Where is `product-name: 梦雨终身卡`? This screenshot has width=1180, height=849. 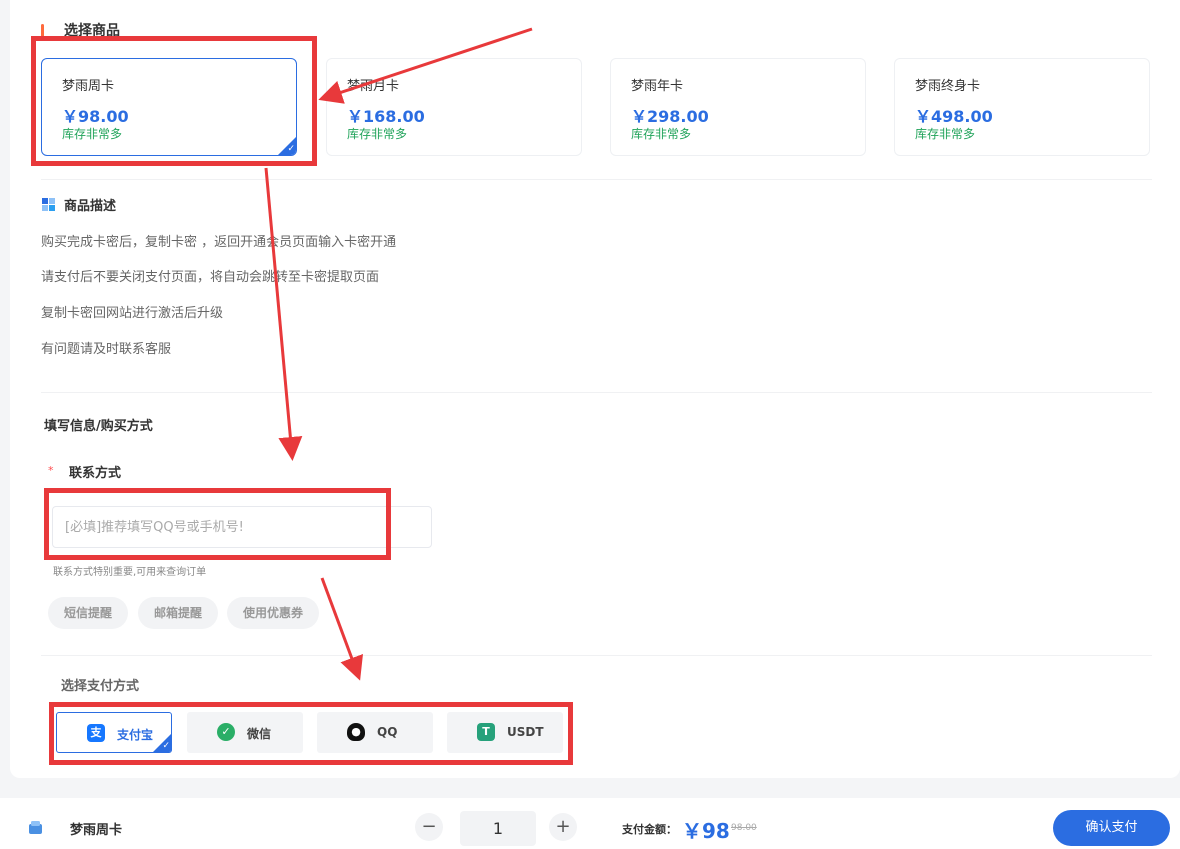 product-name: 梦雨终身卡 is located at coordinates (948, 86).